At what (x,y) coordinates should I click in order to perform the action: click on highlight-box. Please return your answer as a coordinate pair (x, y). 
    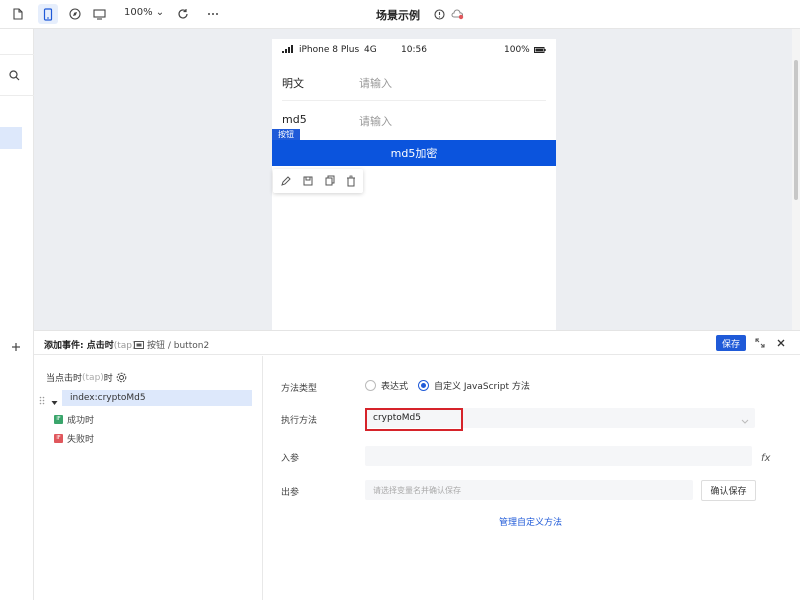
    Looking at the image, I should click on (414, 419).